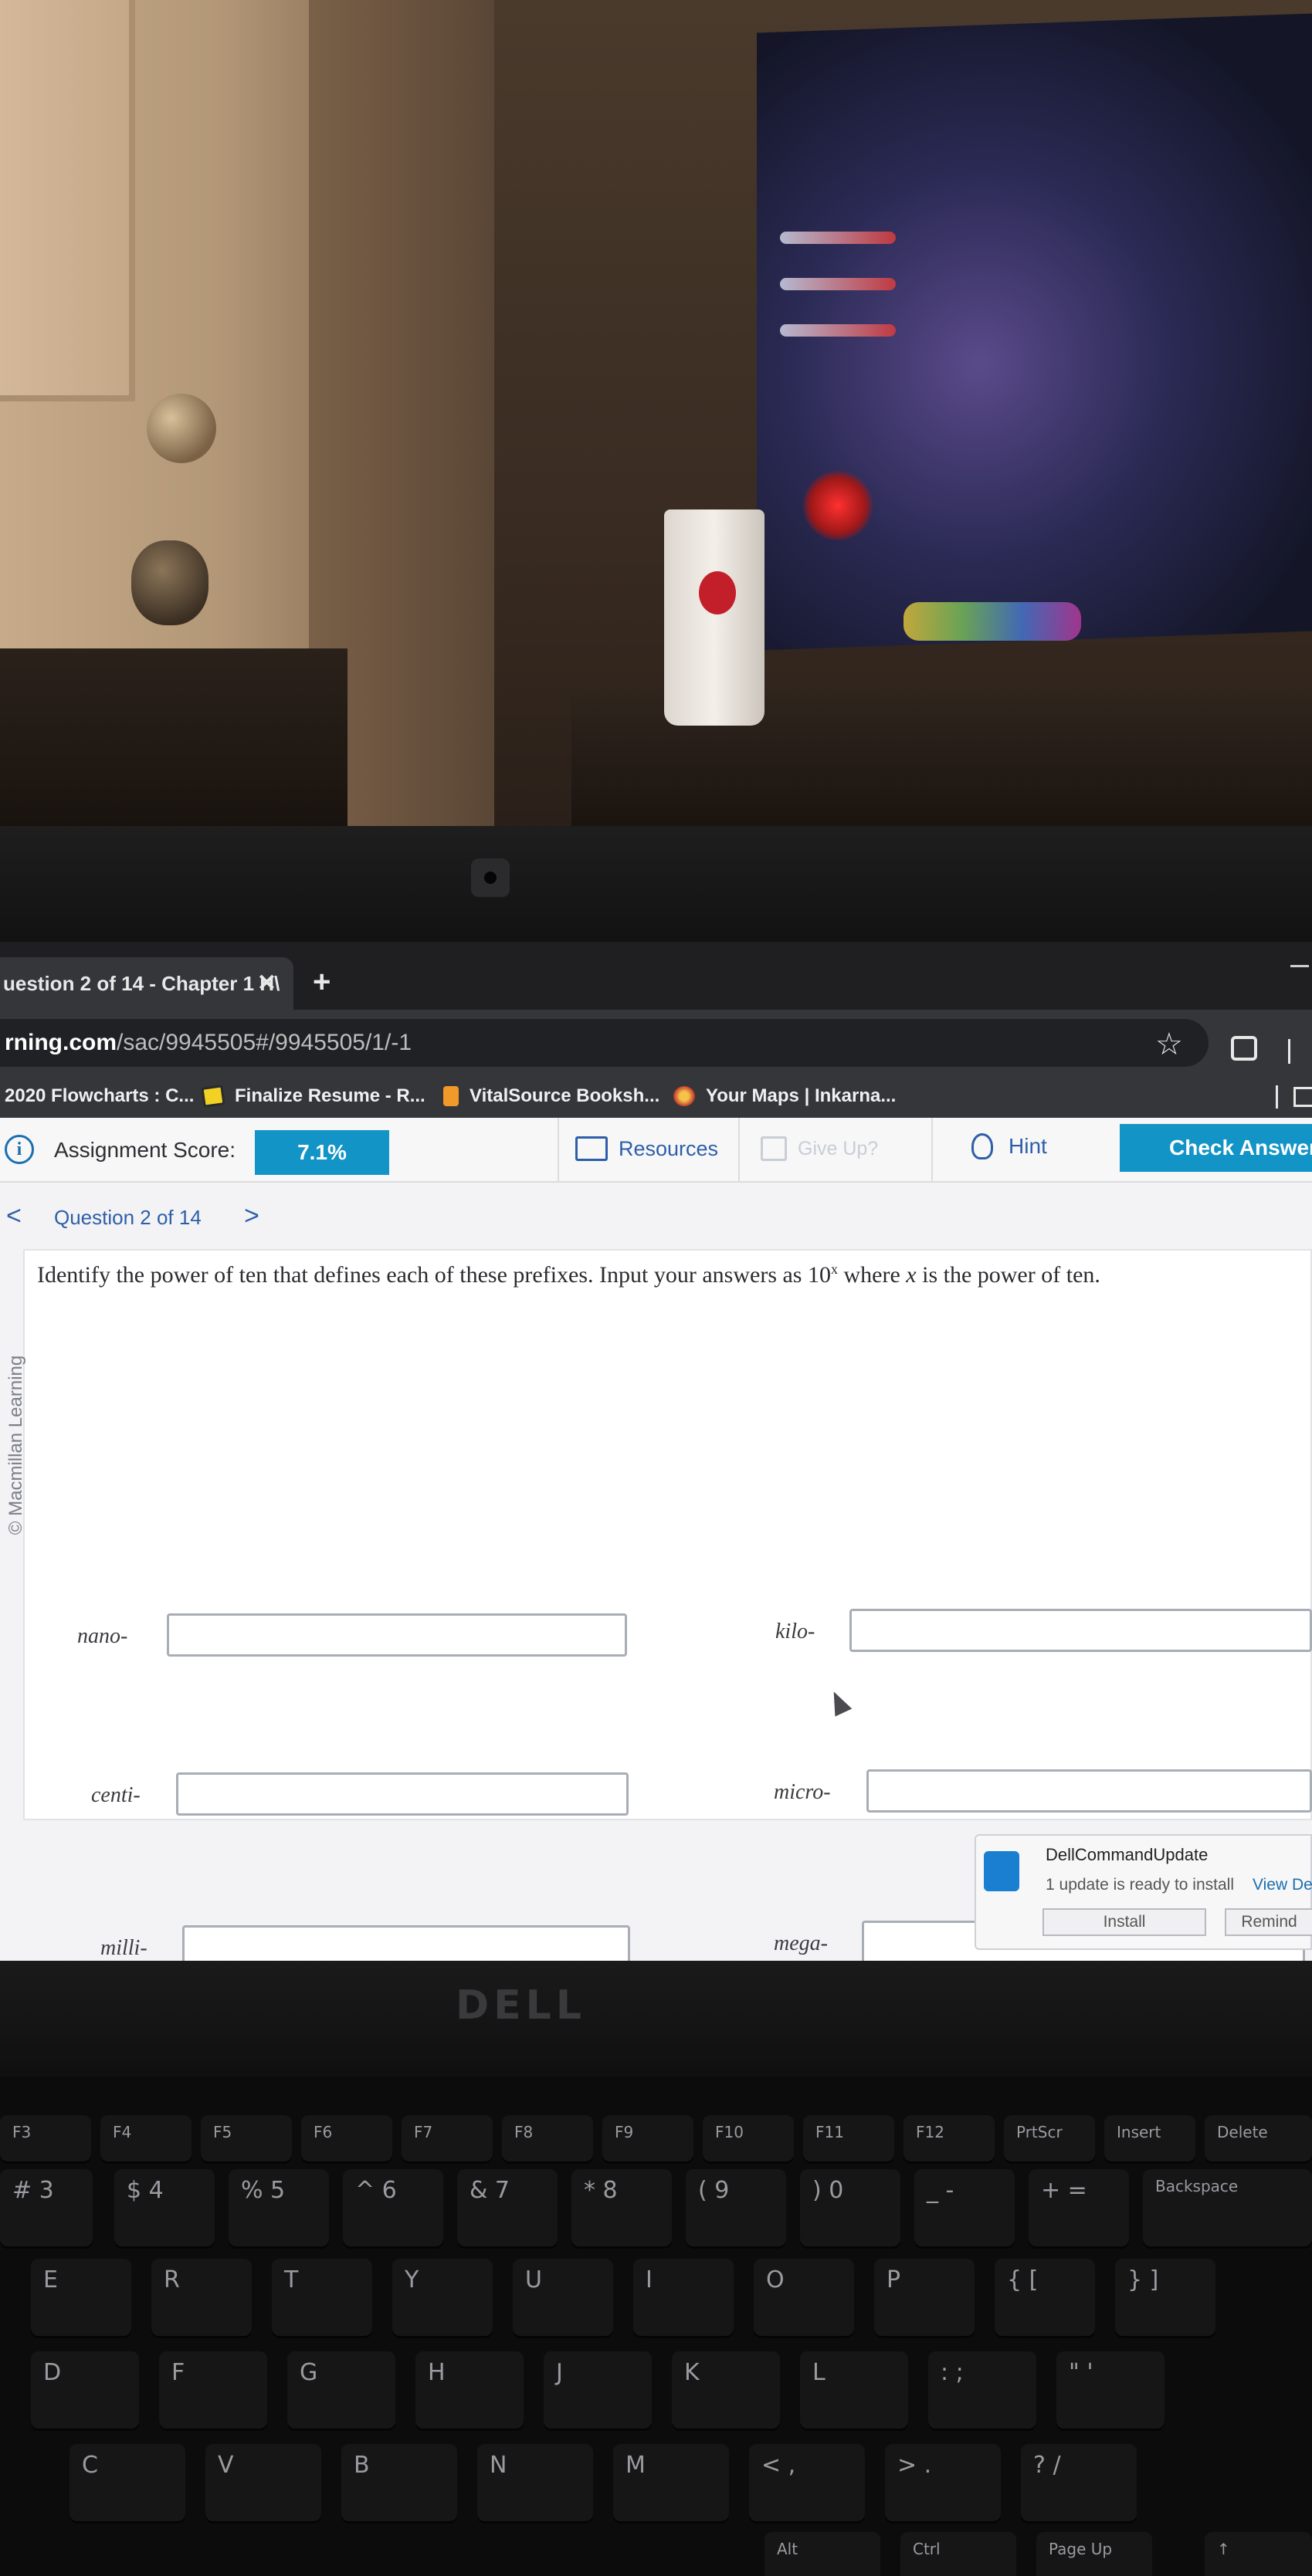  What do you see at coordinates (1009, 1146) in the screenshot?
I see `hint-button: Hint` at bounding box center [1009, 1146].